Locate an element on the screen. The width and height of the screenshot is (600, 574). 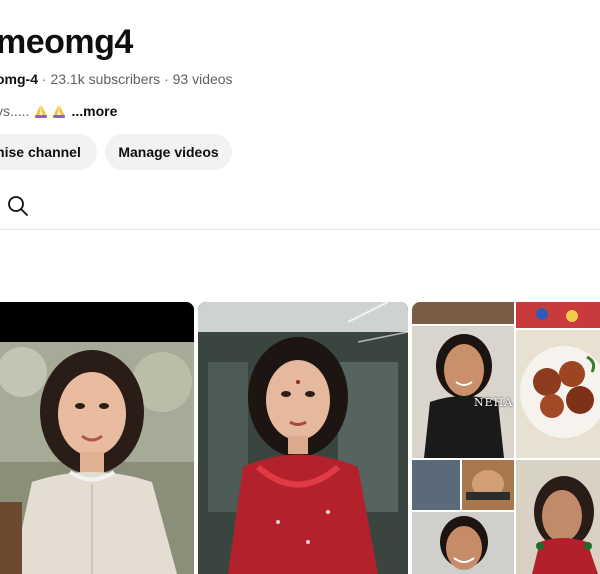
more-link: ...more is located at coordinates (94, 111).